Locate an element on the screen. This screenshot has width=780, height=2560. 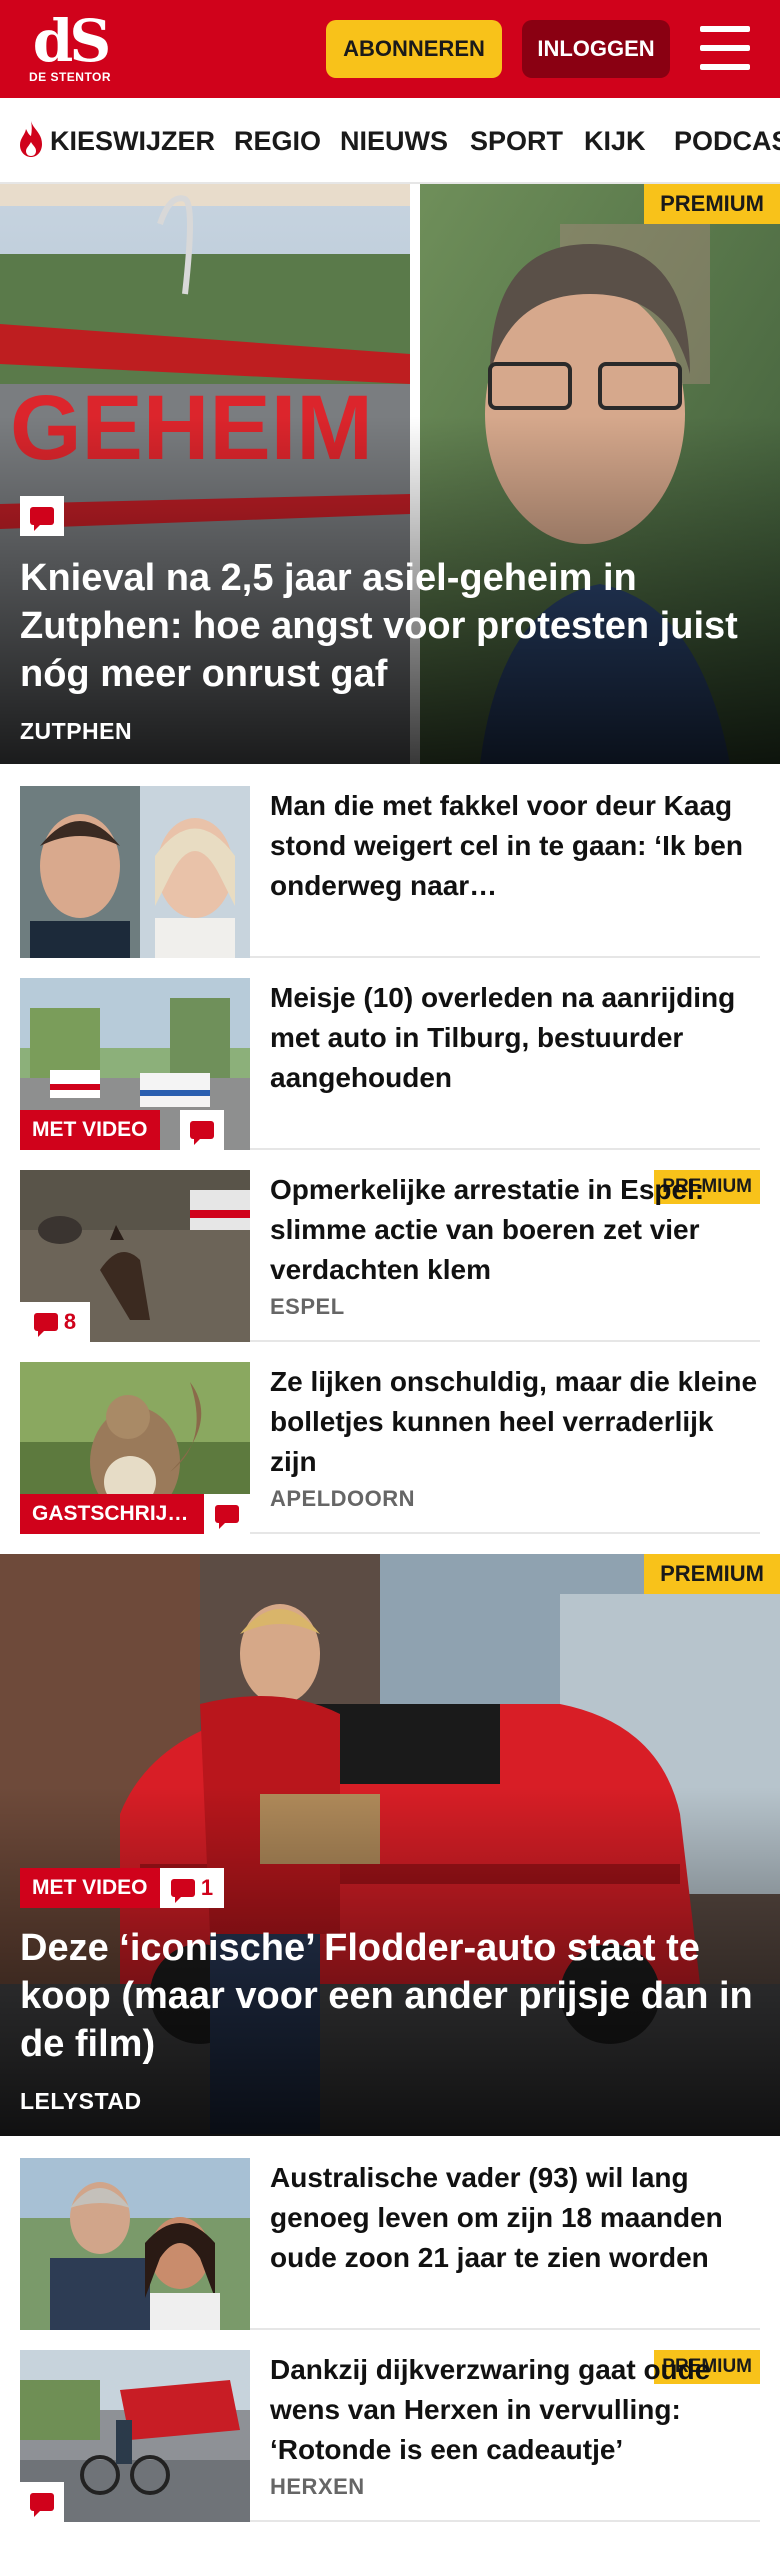
login-button: INLOGGEN is located at coordinates (596, 49).